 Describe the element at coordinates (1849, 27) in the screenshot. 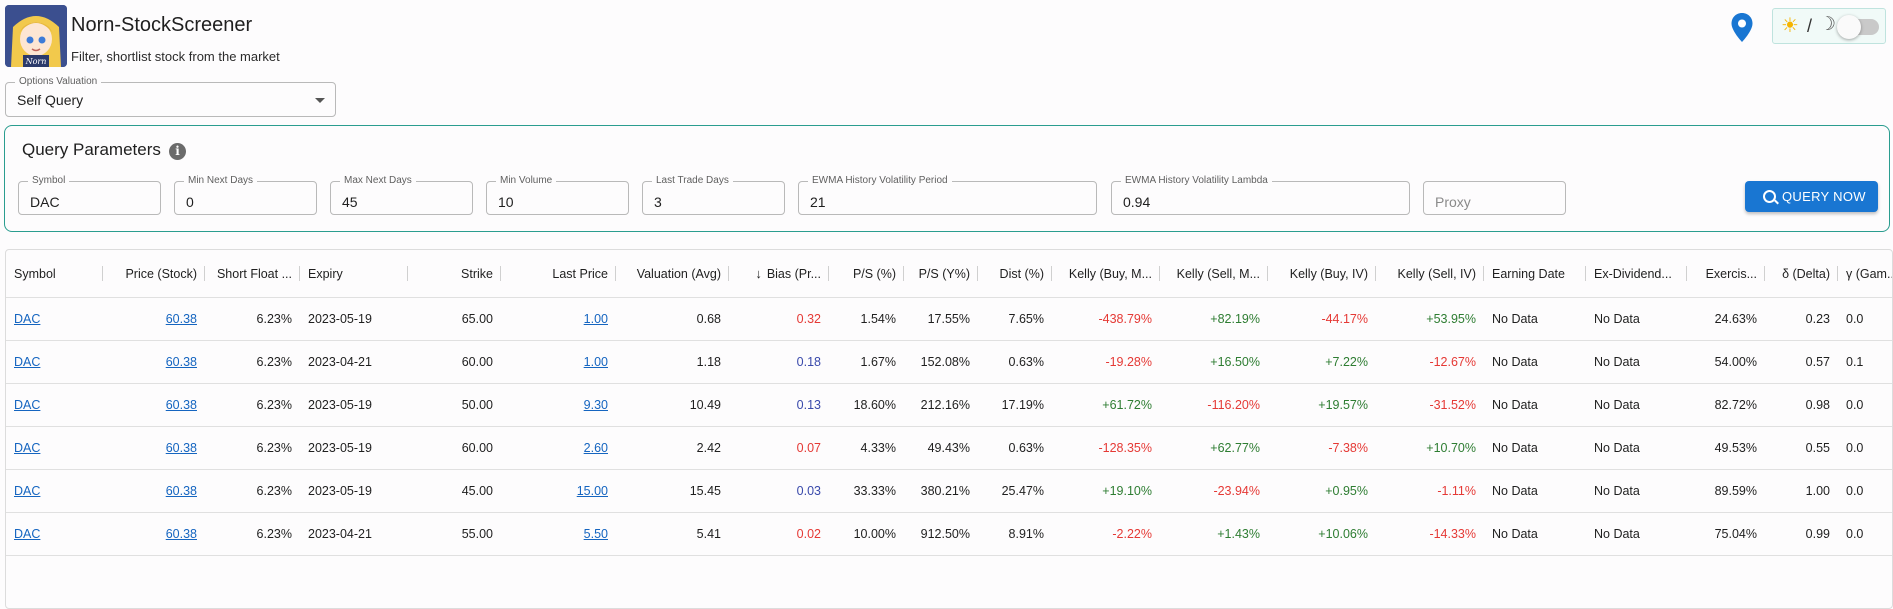

I see `dark-mode-toggle-thumb` at that location.